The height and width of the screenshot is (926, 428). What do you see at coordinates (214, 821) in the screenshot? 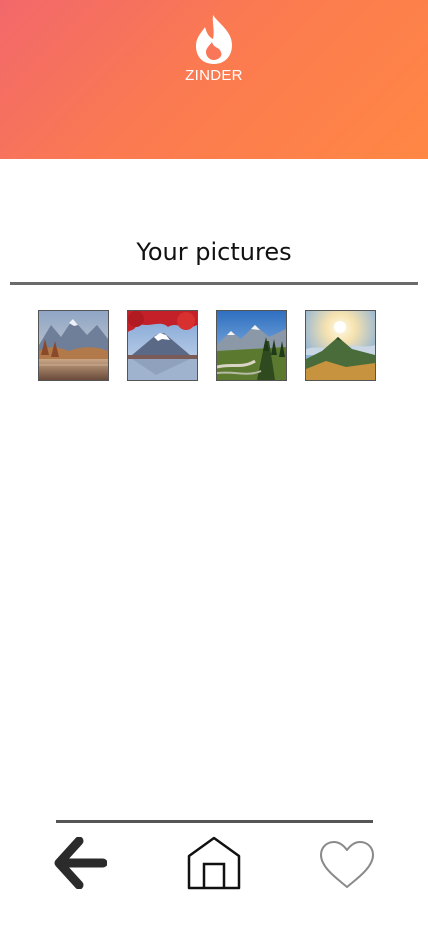
I see `nav-divider` at bounding box center [214, 821].